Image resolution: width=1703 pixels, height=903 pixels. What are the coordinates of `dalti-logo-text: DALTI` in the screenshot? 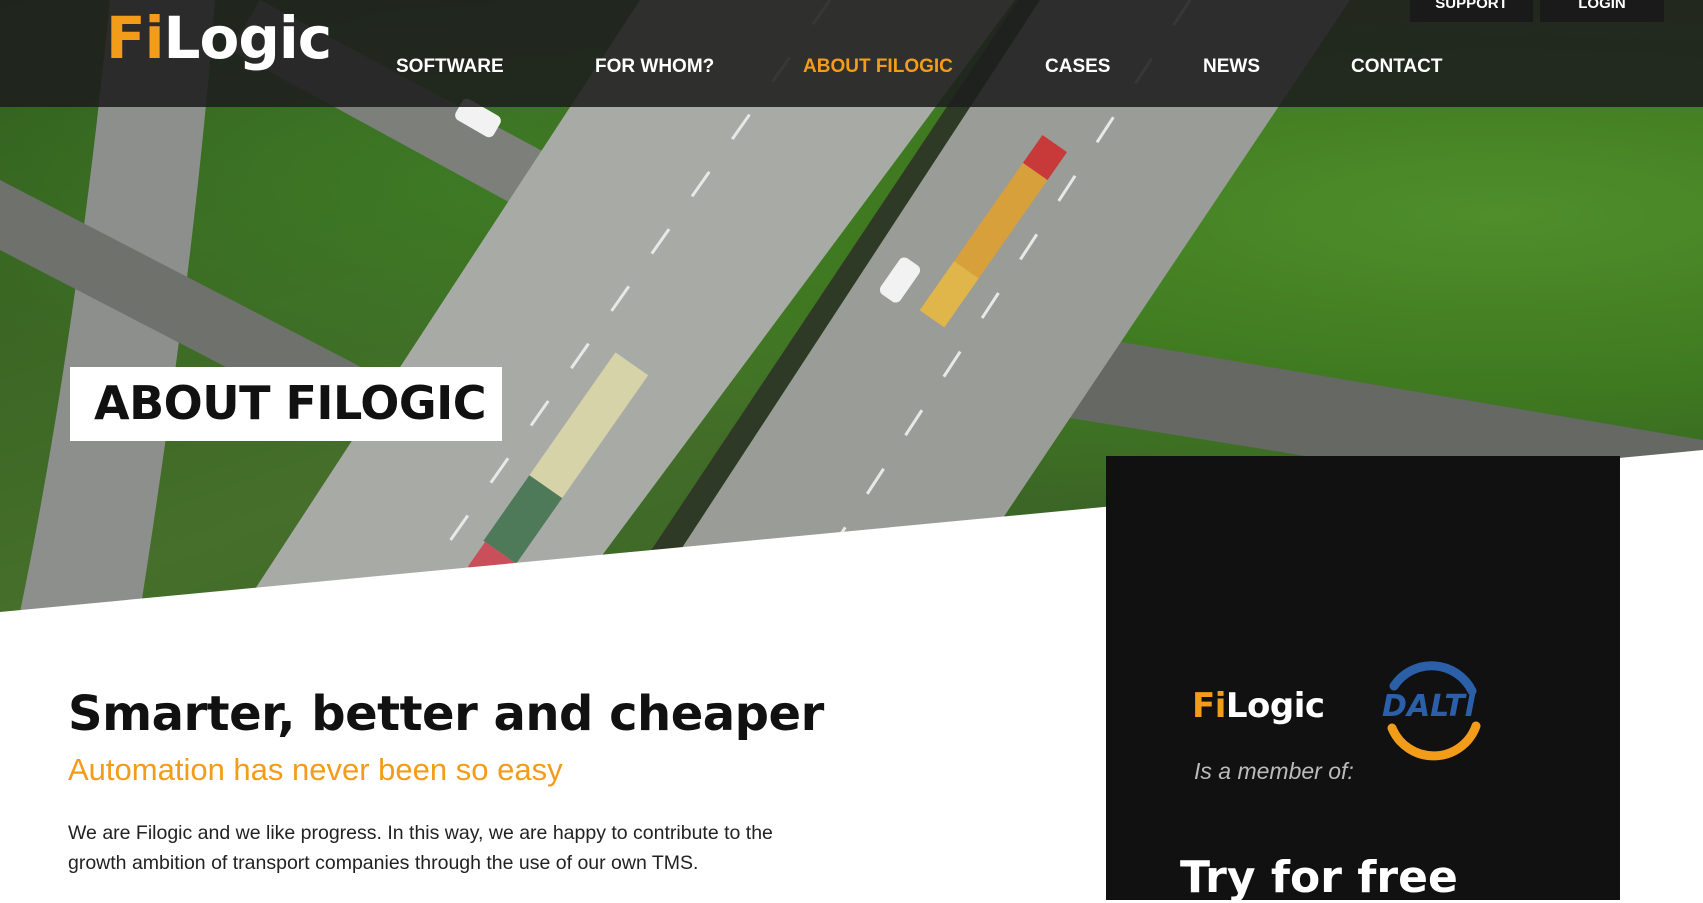 It's located at (1429, 706).